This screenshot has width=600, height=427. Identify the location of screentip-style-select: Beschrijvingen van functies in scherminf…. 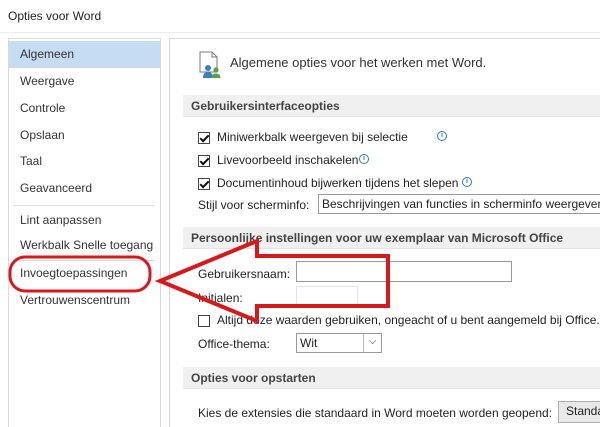
(459, 204).